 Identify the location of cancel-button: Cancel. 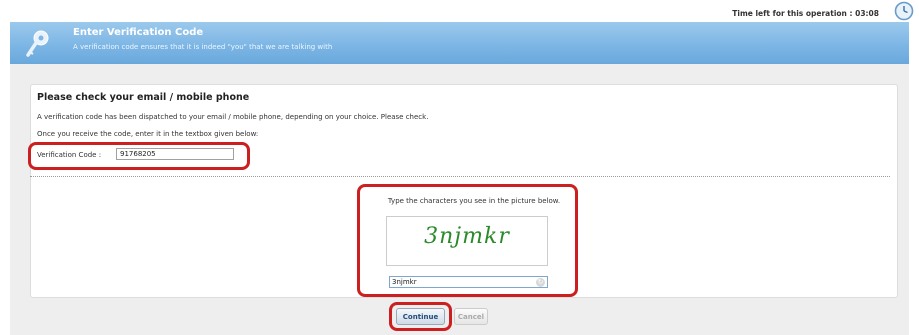
(471, 316).